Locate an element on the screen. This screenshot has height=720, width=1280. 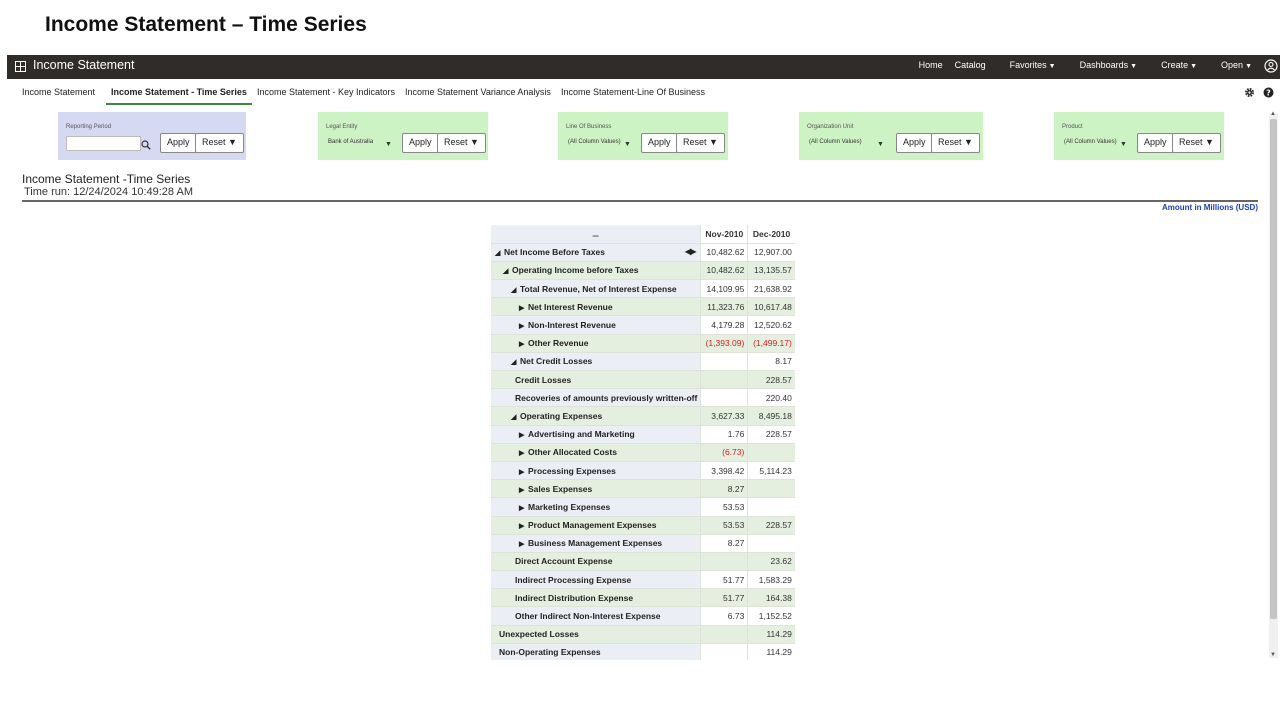
row-label: Net Interest Revenue is located at coordinates (570, 306).